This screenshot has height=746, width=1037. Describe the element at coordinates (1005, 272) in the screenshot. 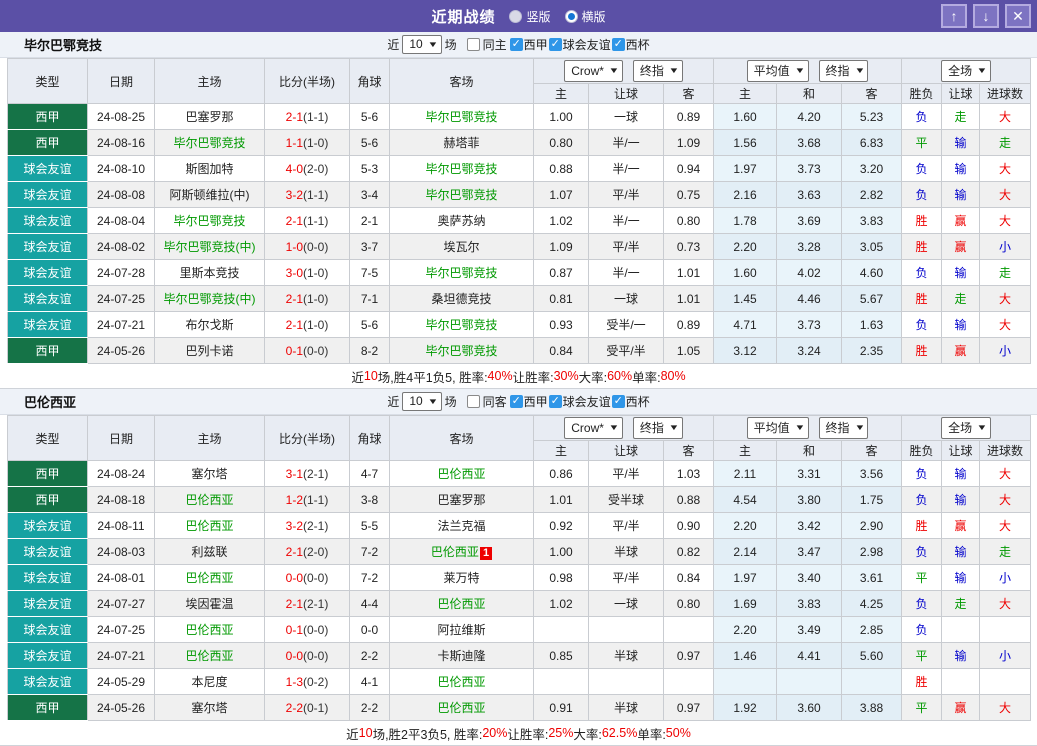

I see `result-goals: 走` at that location.